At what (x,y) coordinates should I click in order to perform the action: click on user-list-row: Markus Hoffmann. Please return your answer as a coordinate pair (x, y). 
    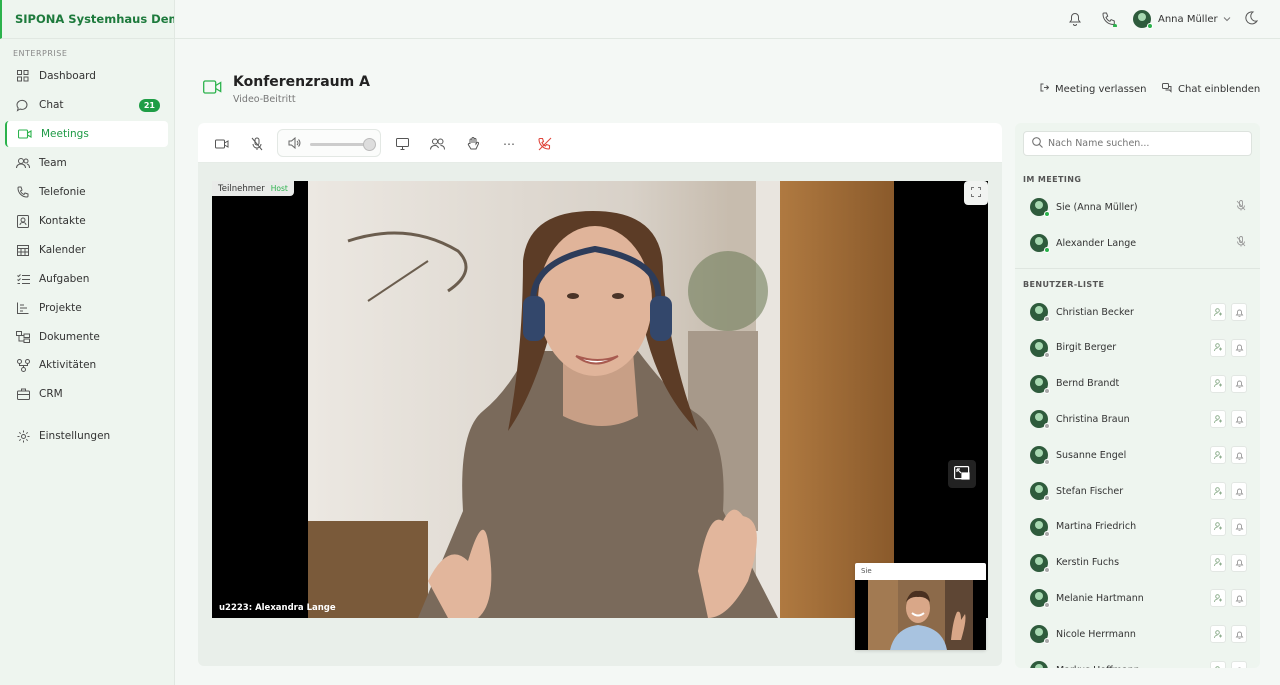
    Looking at the image, I should click on (1140, 663).